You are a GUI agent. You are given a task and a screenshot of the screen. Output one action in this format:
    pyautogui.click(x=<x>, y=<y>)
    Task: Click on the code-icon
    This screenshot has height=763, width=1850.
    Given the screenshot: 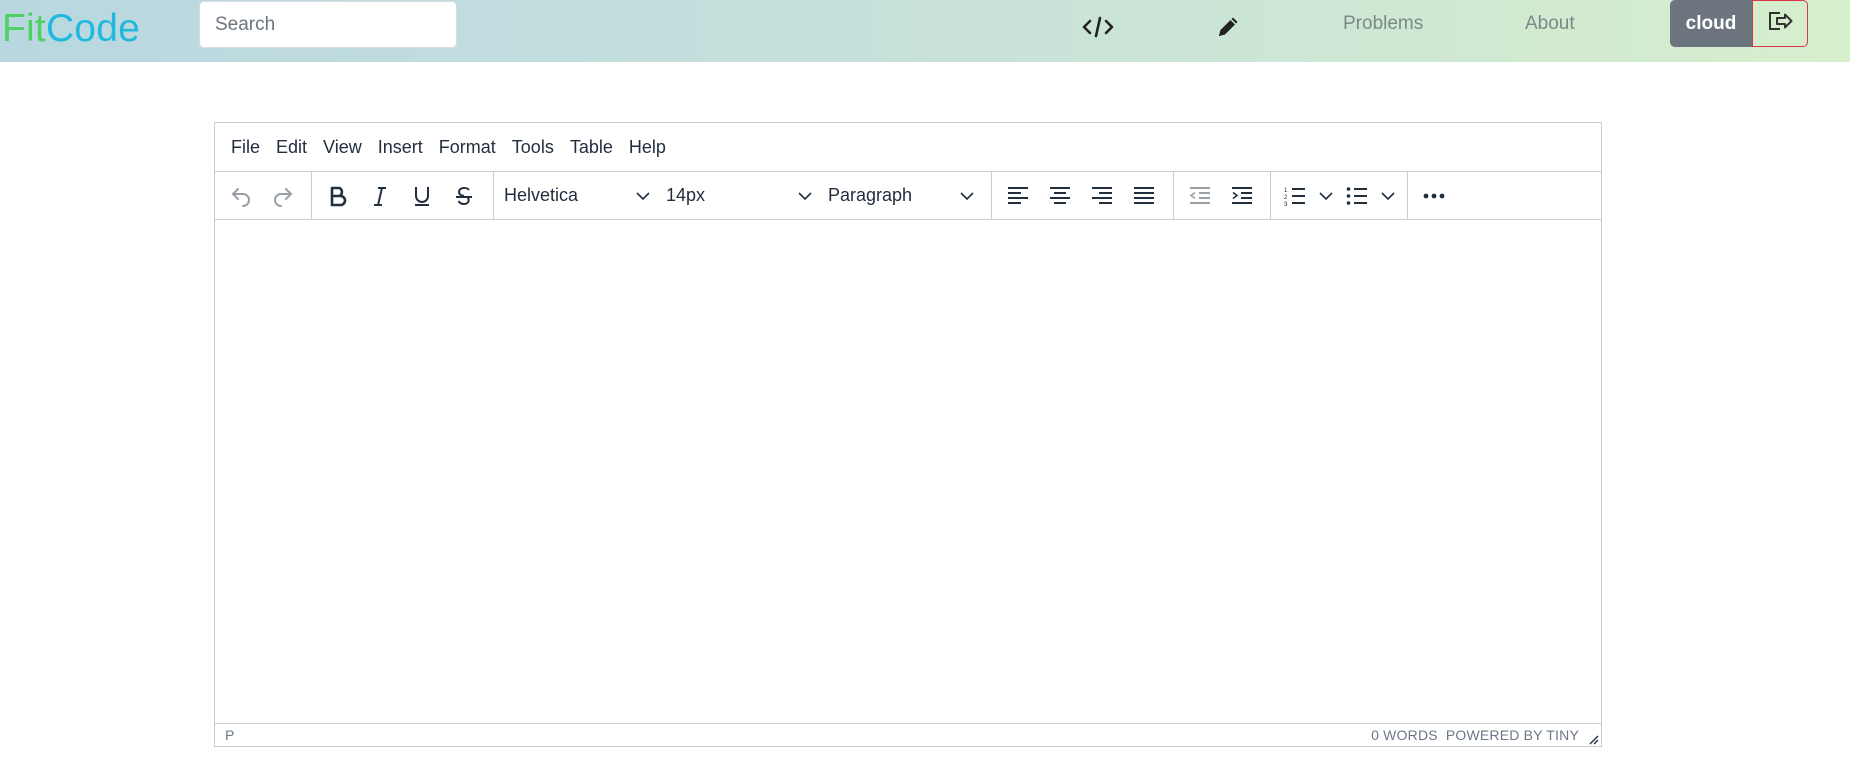 What is the action you would take?
    pyautogui.click(x=1098, y=27)
    